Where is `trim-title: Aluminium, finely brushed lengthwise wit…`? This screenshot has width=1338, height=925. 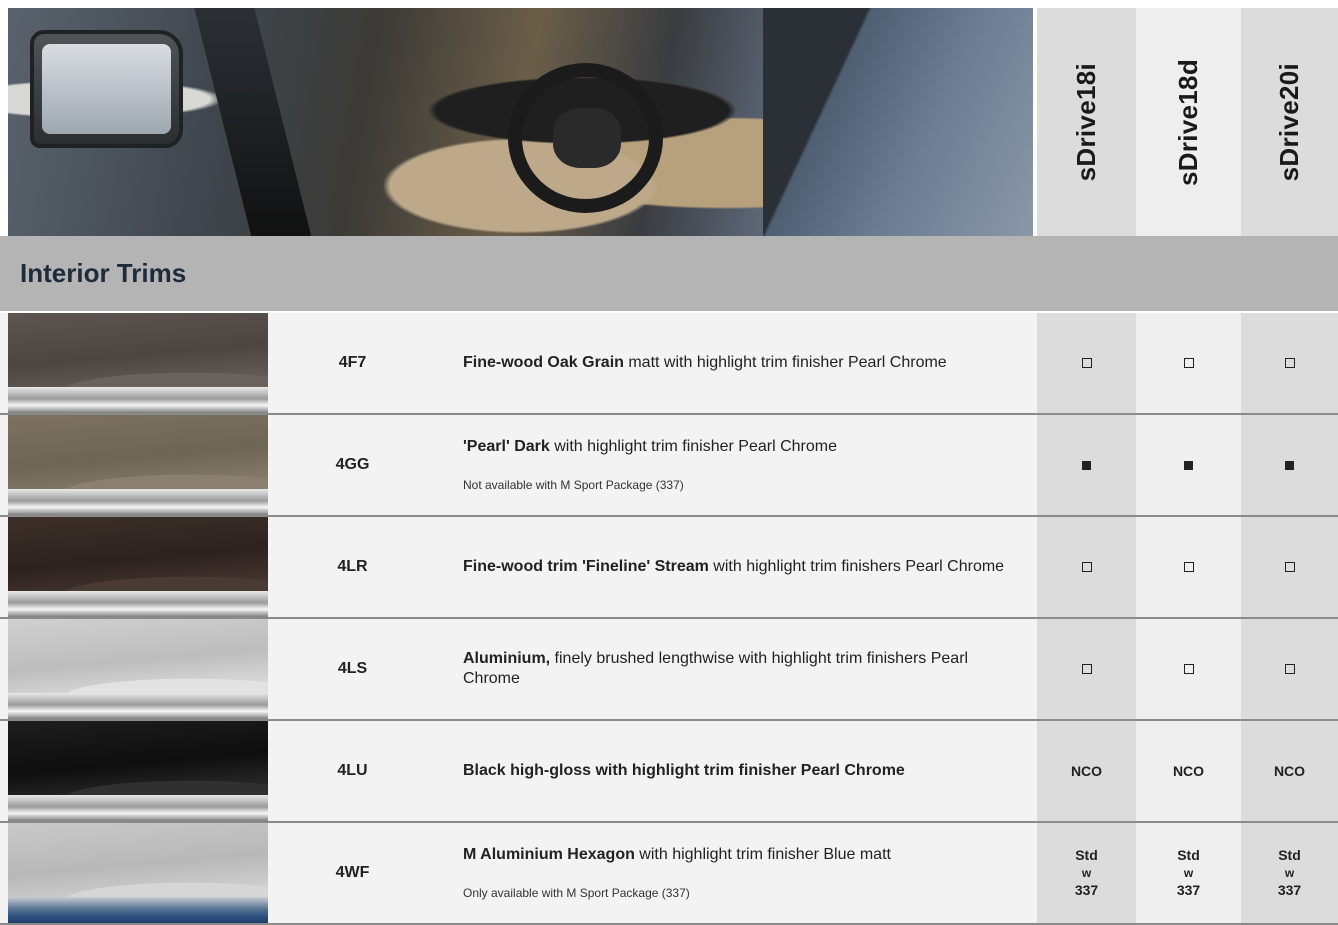 trim-title: Aluminium, finely brushed lengthwise wit… is located at coordinates (738, 669).